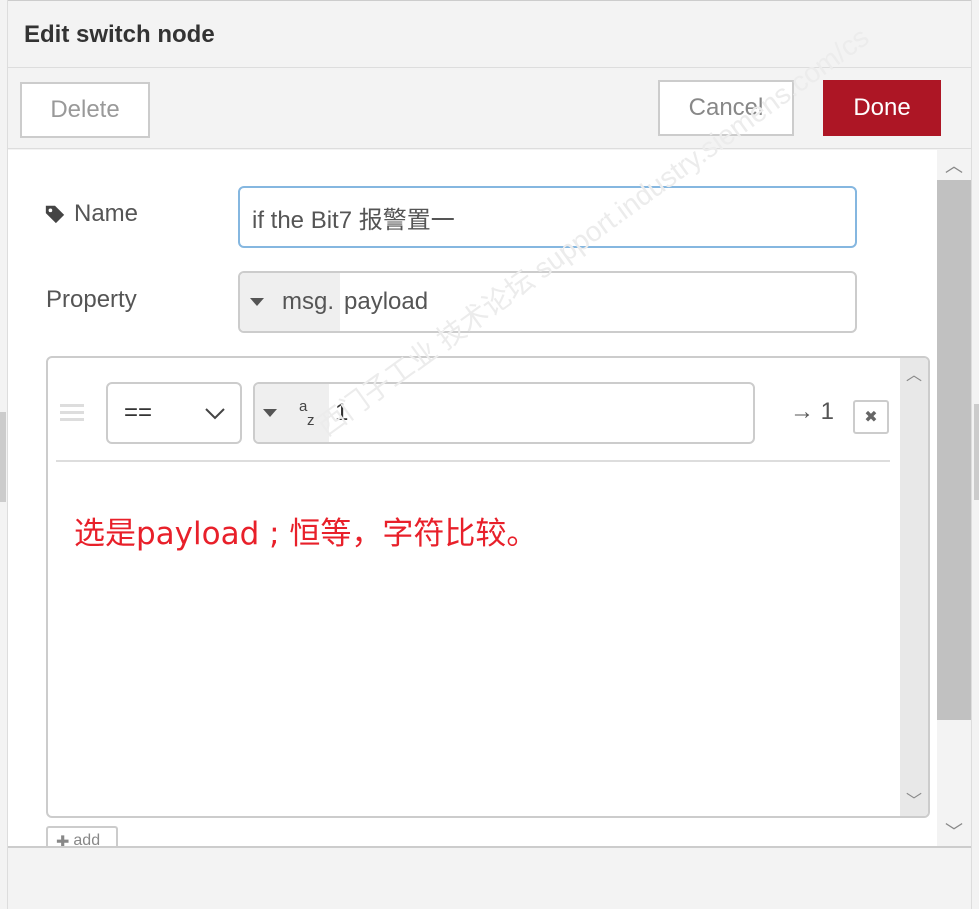  What do you see at coordinates (55, 214) in the screenshot?
I see `tag-icon` at bounding box center [55, 214].